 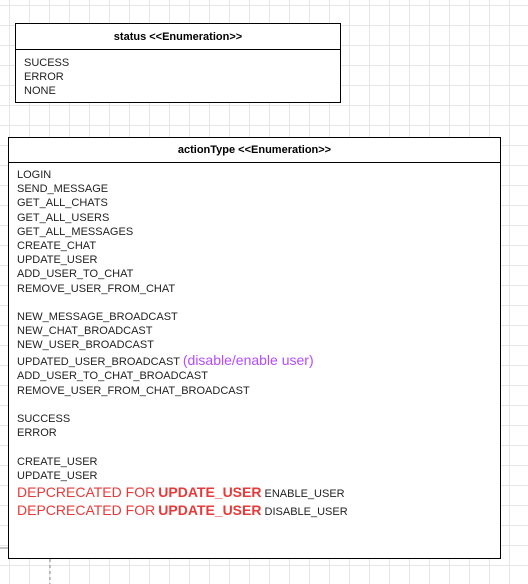 I want to click on enum-value: SUCCESS, so click(x=44, y=419).